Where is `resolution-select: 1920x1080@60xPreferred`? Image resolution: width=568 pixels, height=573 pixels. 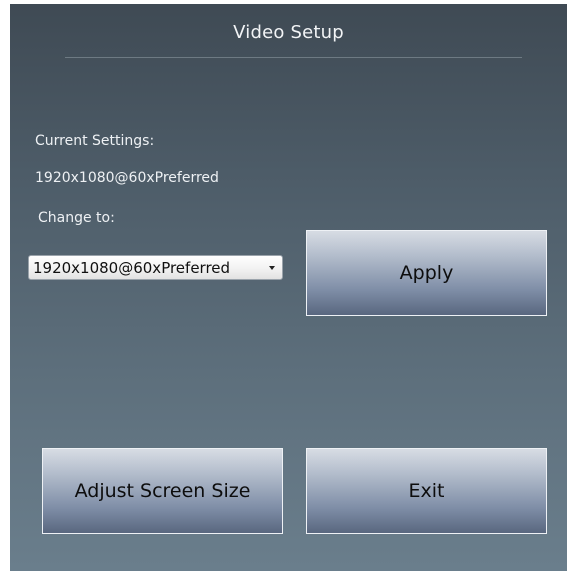
resolution-select: 1920x1080@60xPreferred is located at coordinates (155, 267).